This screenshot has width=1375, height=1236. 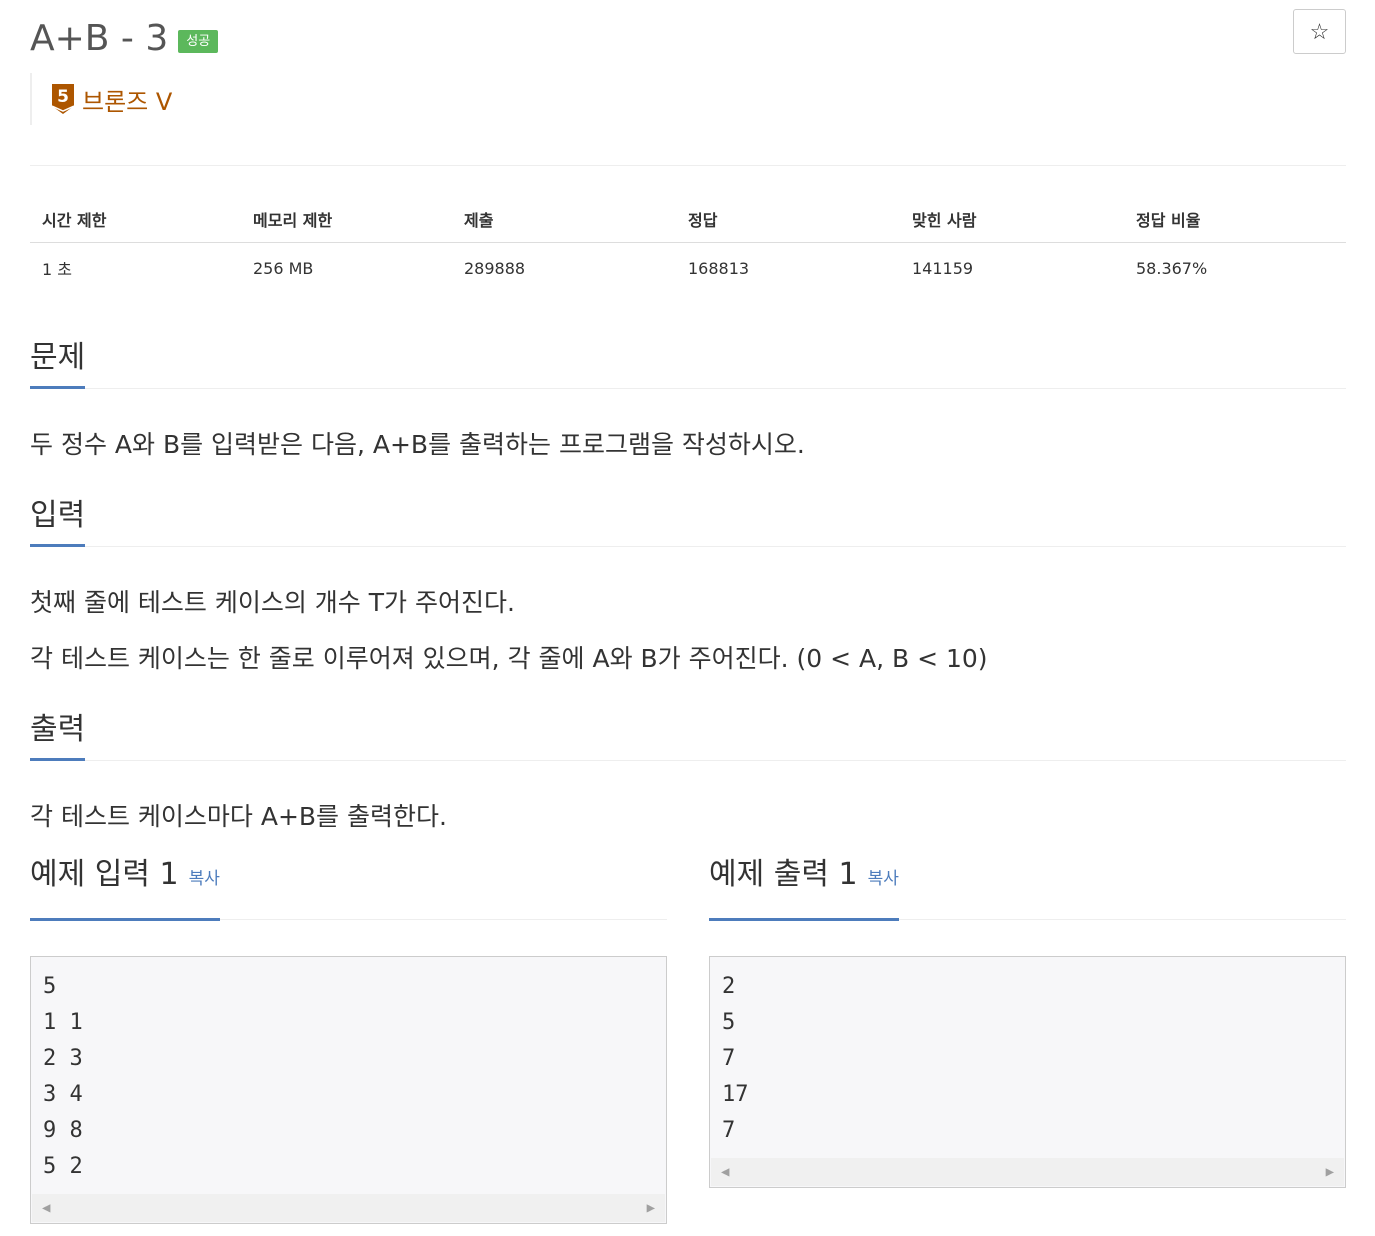 I want to click on value-accepted: 168813, so click(x=719, y=268).